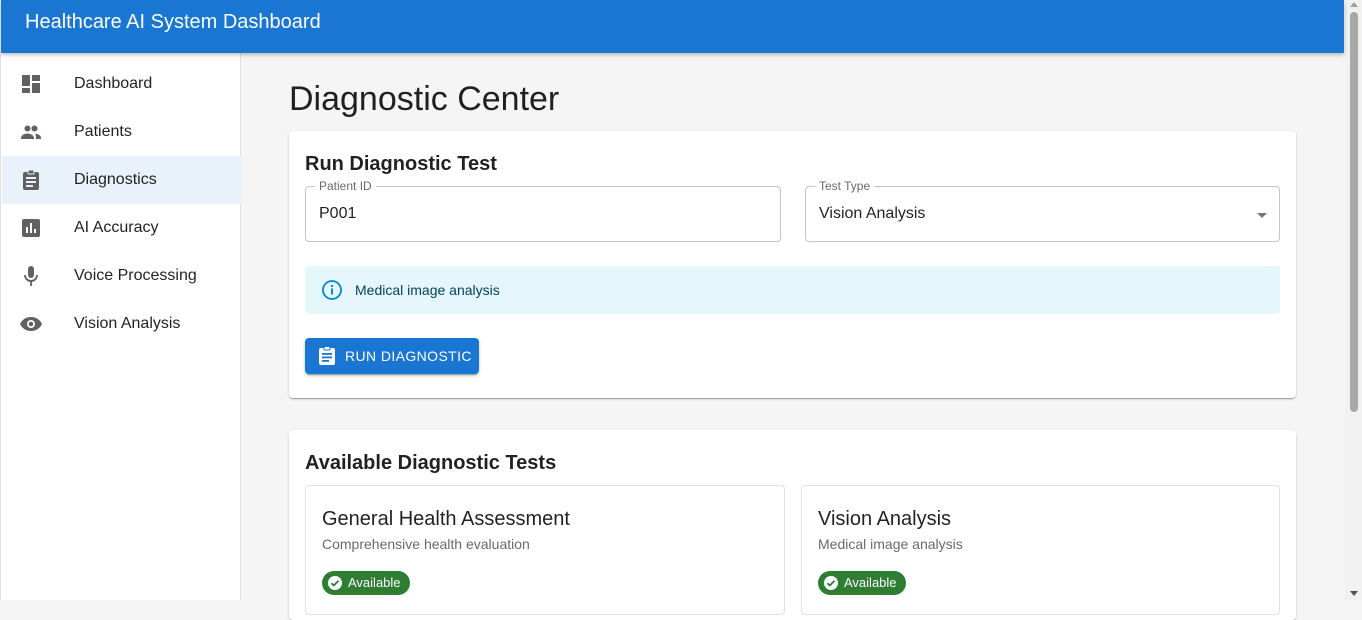  I want to click on bar-chart-icon, so click(31, 228).